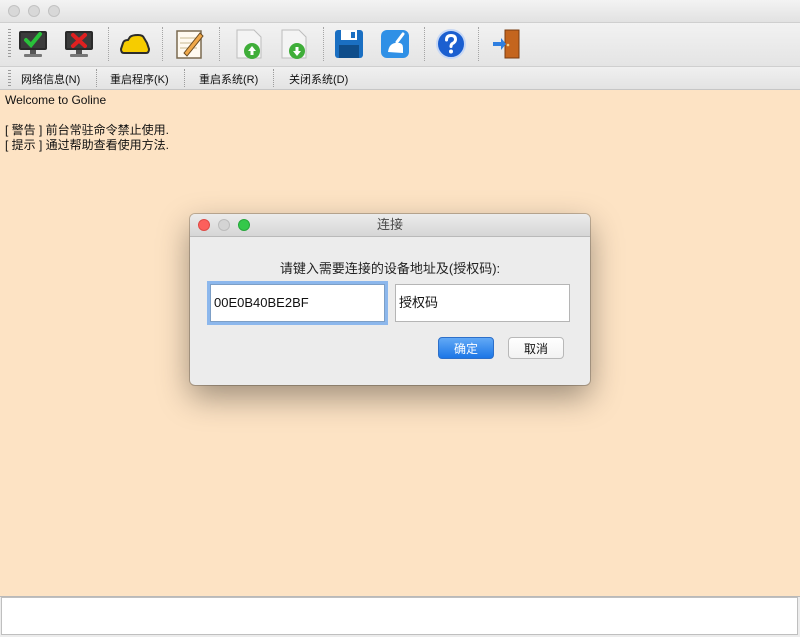  I want to click on menu-network-info: 网络信息(N), so click(50, 79).